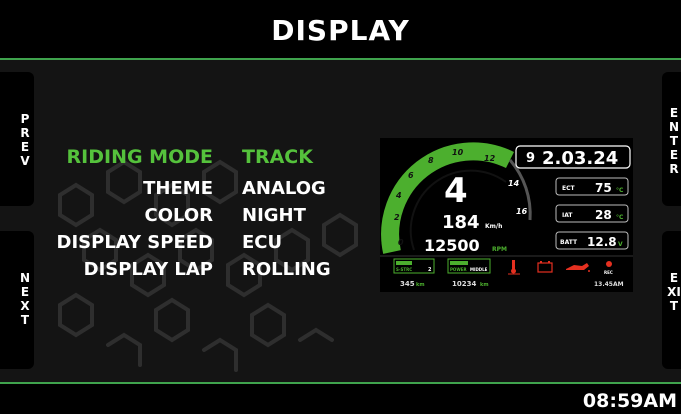  Describe the element at coordinates (608, 272) in the screenshot. I see `rec-label: REC` at that location.